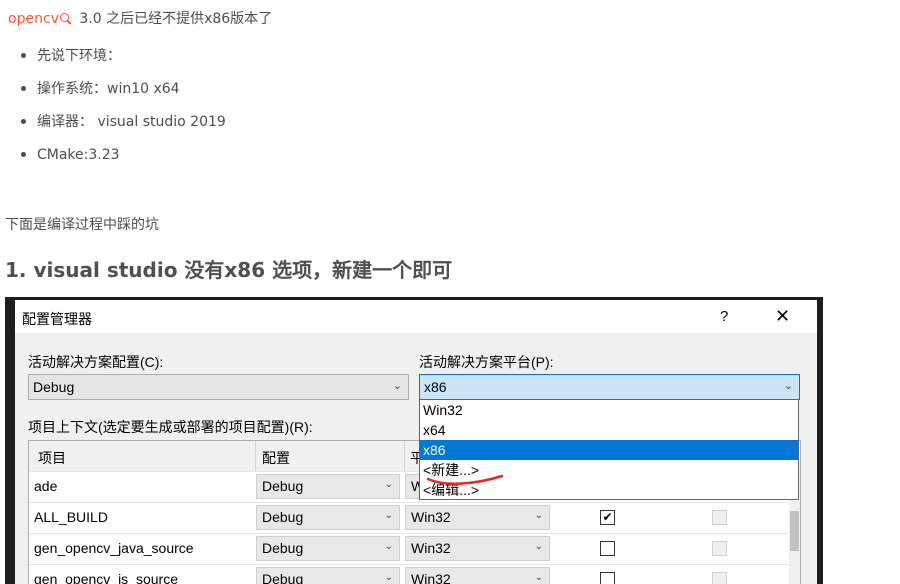 The height and width of the screenshot is (584, 900). I want to click on opencv-keyword-link: opencv, so click(33, 19).